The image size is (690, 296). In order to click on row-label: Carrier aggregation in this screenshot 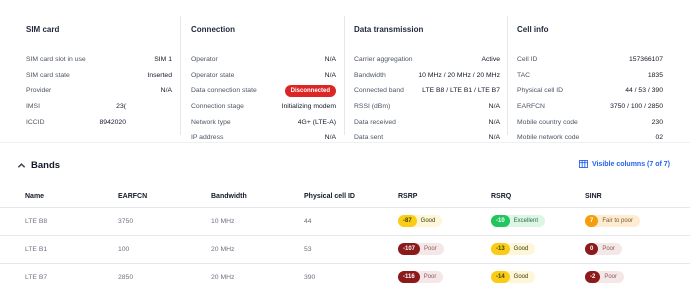, I will do `click(383, 60)`.